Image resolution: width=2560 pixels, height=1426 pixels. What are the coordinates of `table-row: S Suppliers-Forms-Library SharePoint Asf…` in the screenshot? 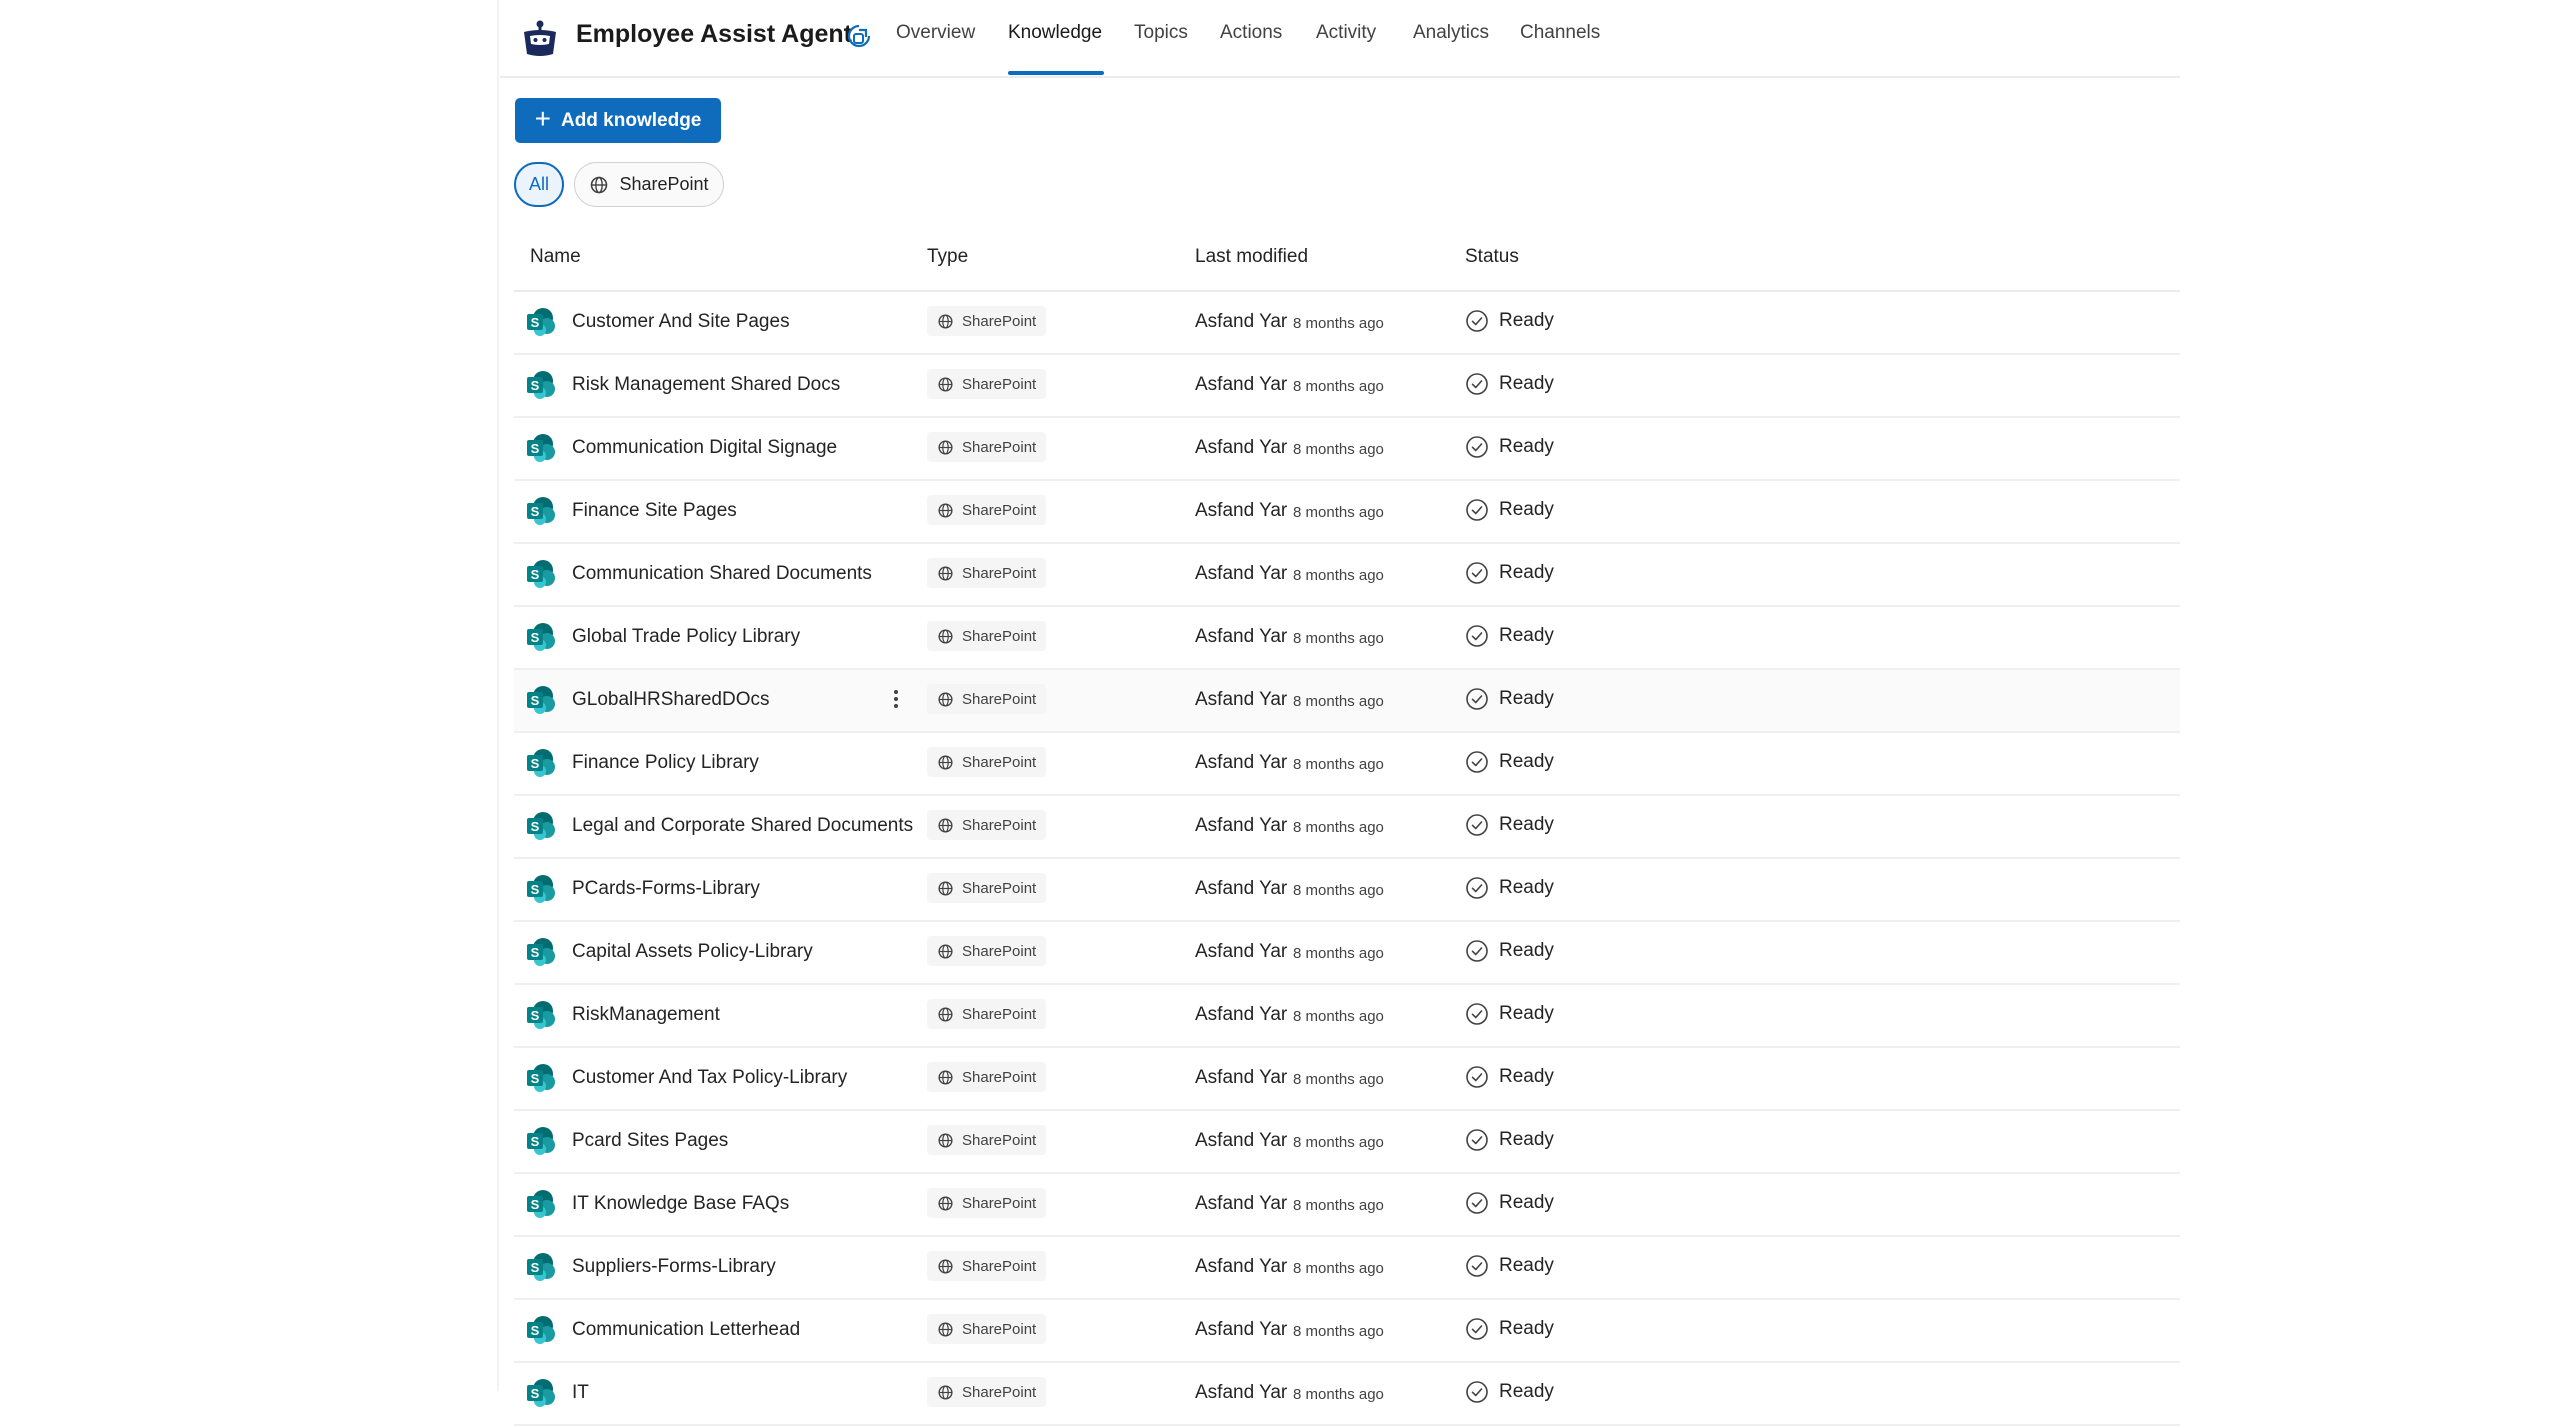 It's located at (1347, 1268).